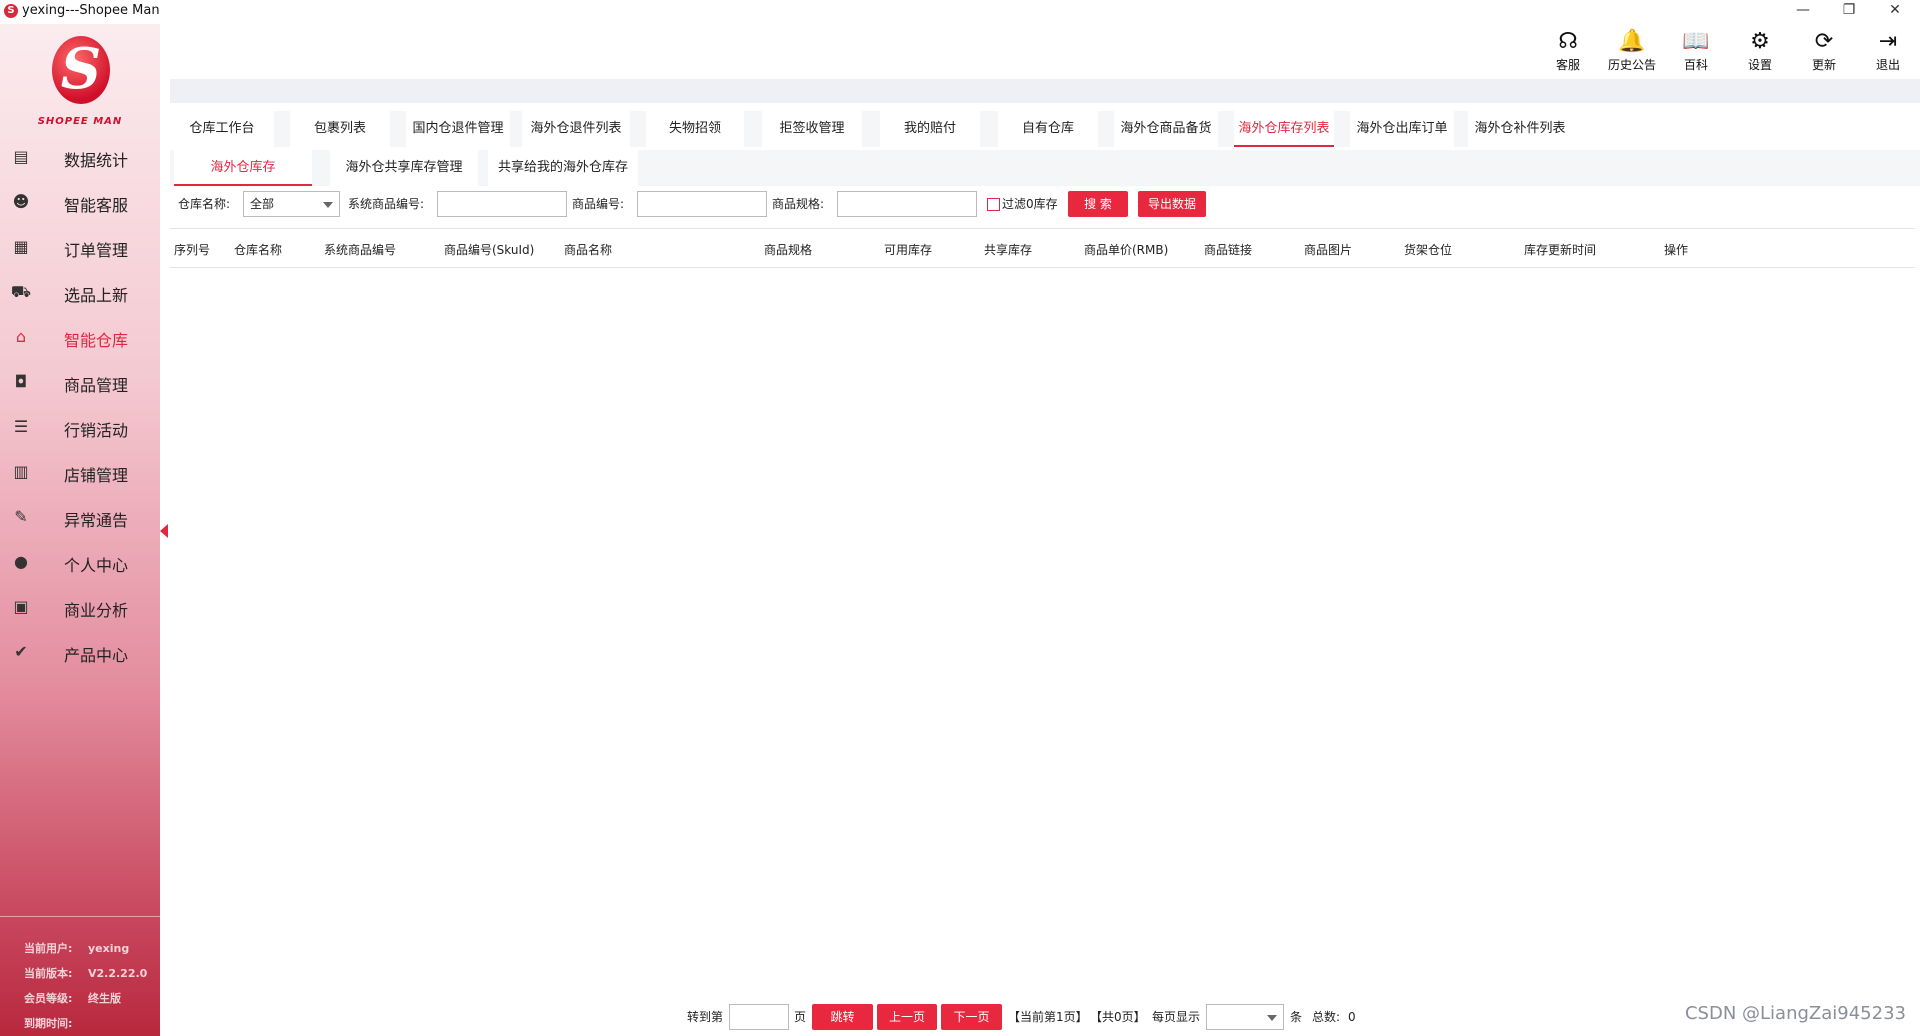  What do you see at coordinates (80, 651) in the screenshot?
I see `sidebar-item-product-center: ✔ 产品中心` at bounding box center [80, 651].